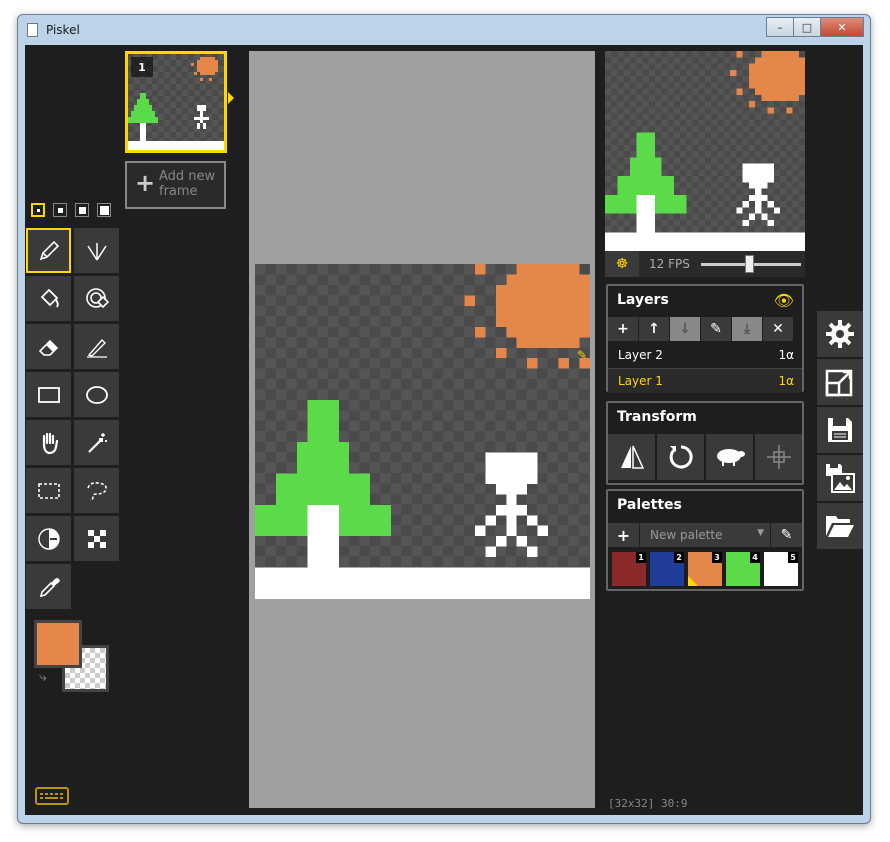  I want to click on gear-icon, so click(840, 334).